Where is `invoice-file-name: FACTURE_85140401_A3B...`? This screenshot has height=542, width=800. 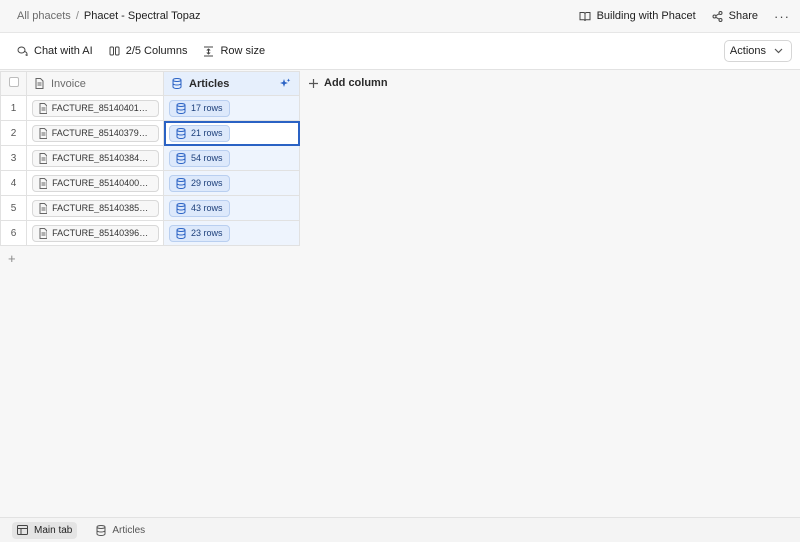
invoice-file-name: FACTURE_85140401_A3B... is located at coordinates (101, 108).